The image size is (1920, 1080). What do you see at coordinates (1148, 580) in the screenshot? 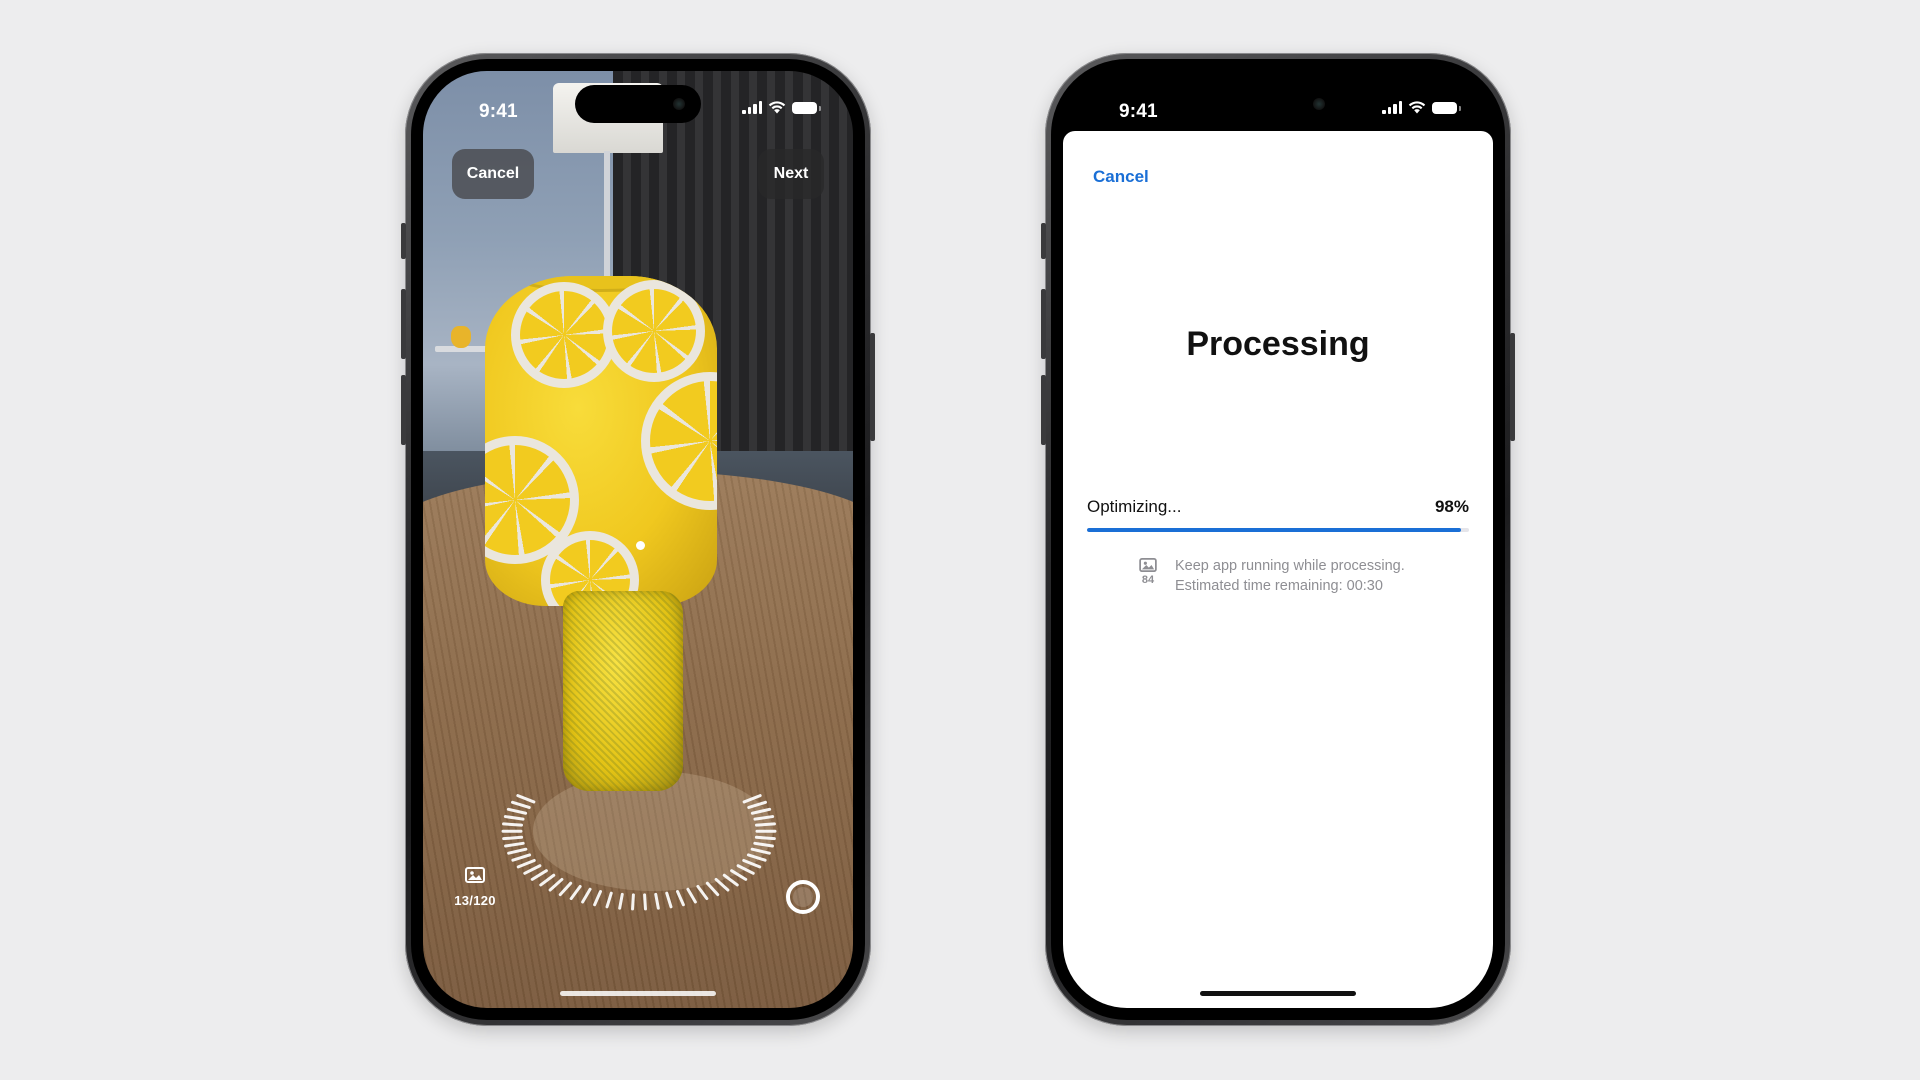
I see `image-count: 84` at bounding box center [1148, 580].